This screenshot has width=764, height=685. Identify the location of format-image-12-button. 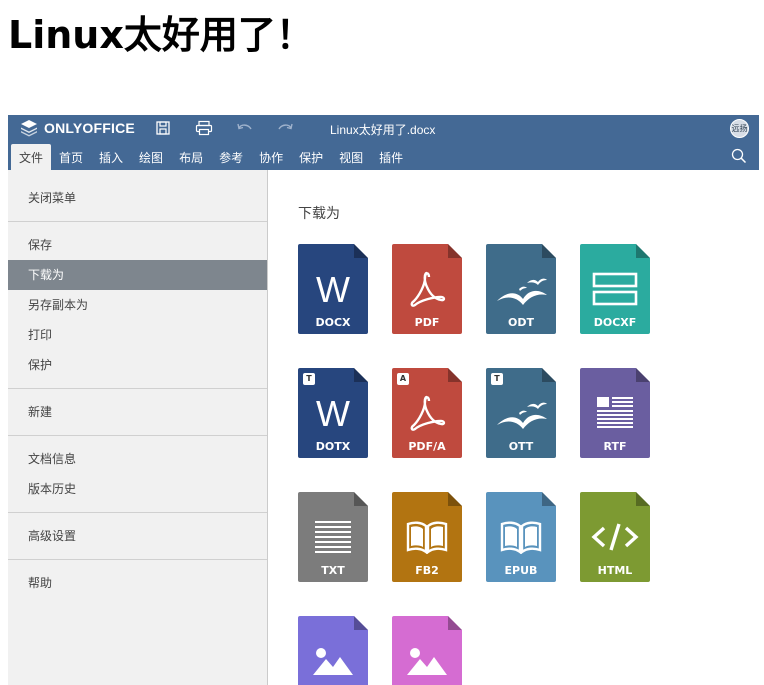
(333, 650).